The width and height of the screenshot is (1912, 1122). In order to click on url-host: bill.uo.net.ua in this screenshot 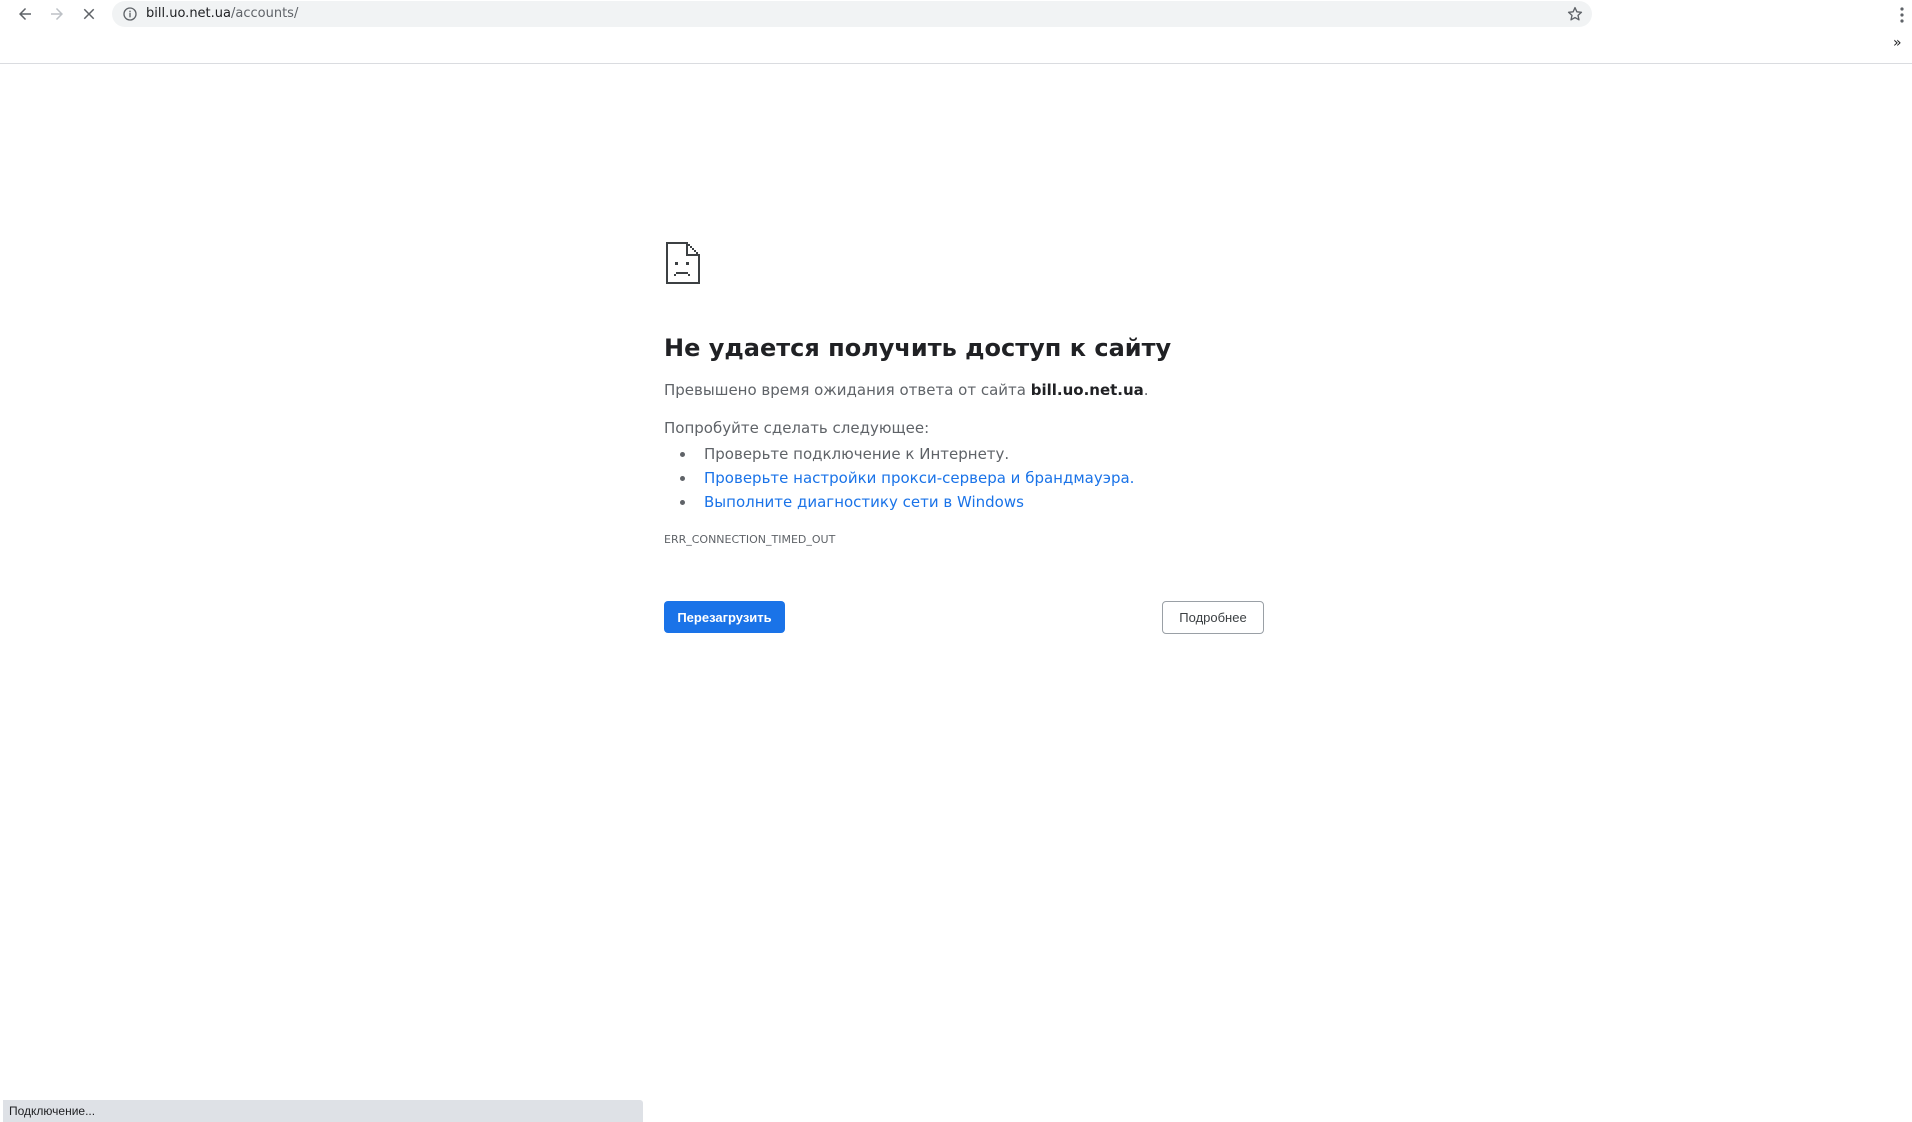, I will do `click(188, 13)`.